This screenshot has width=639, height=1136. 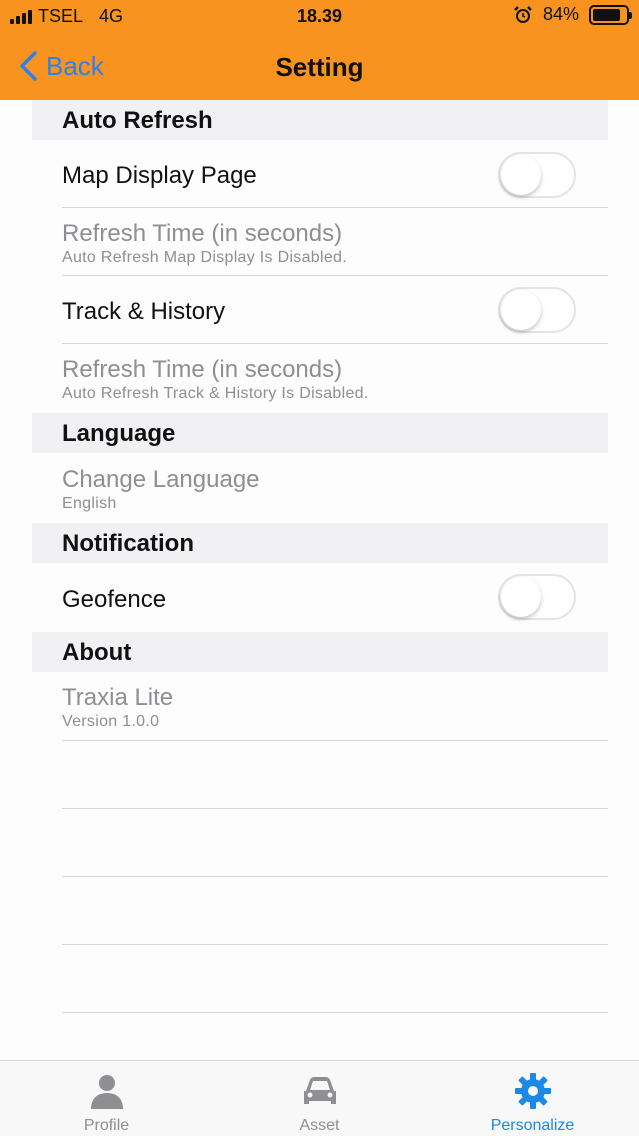 What do you see at coordinates (106, 1092) in the screenshot?
I see `person-icon` at bounding box center [106, 1092].